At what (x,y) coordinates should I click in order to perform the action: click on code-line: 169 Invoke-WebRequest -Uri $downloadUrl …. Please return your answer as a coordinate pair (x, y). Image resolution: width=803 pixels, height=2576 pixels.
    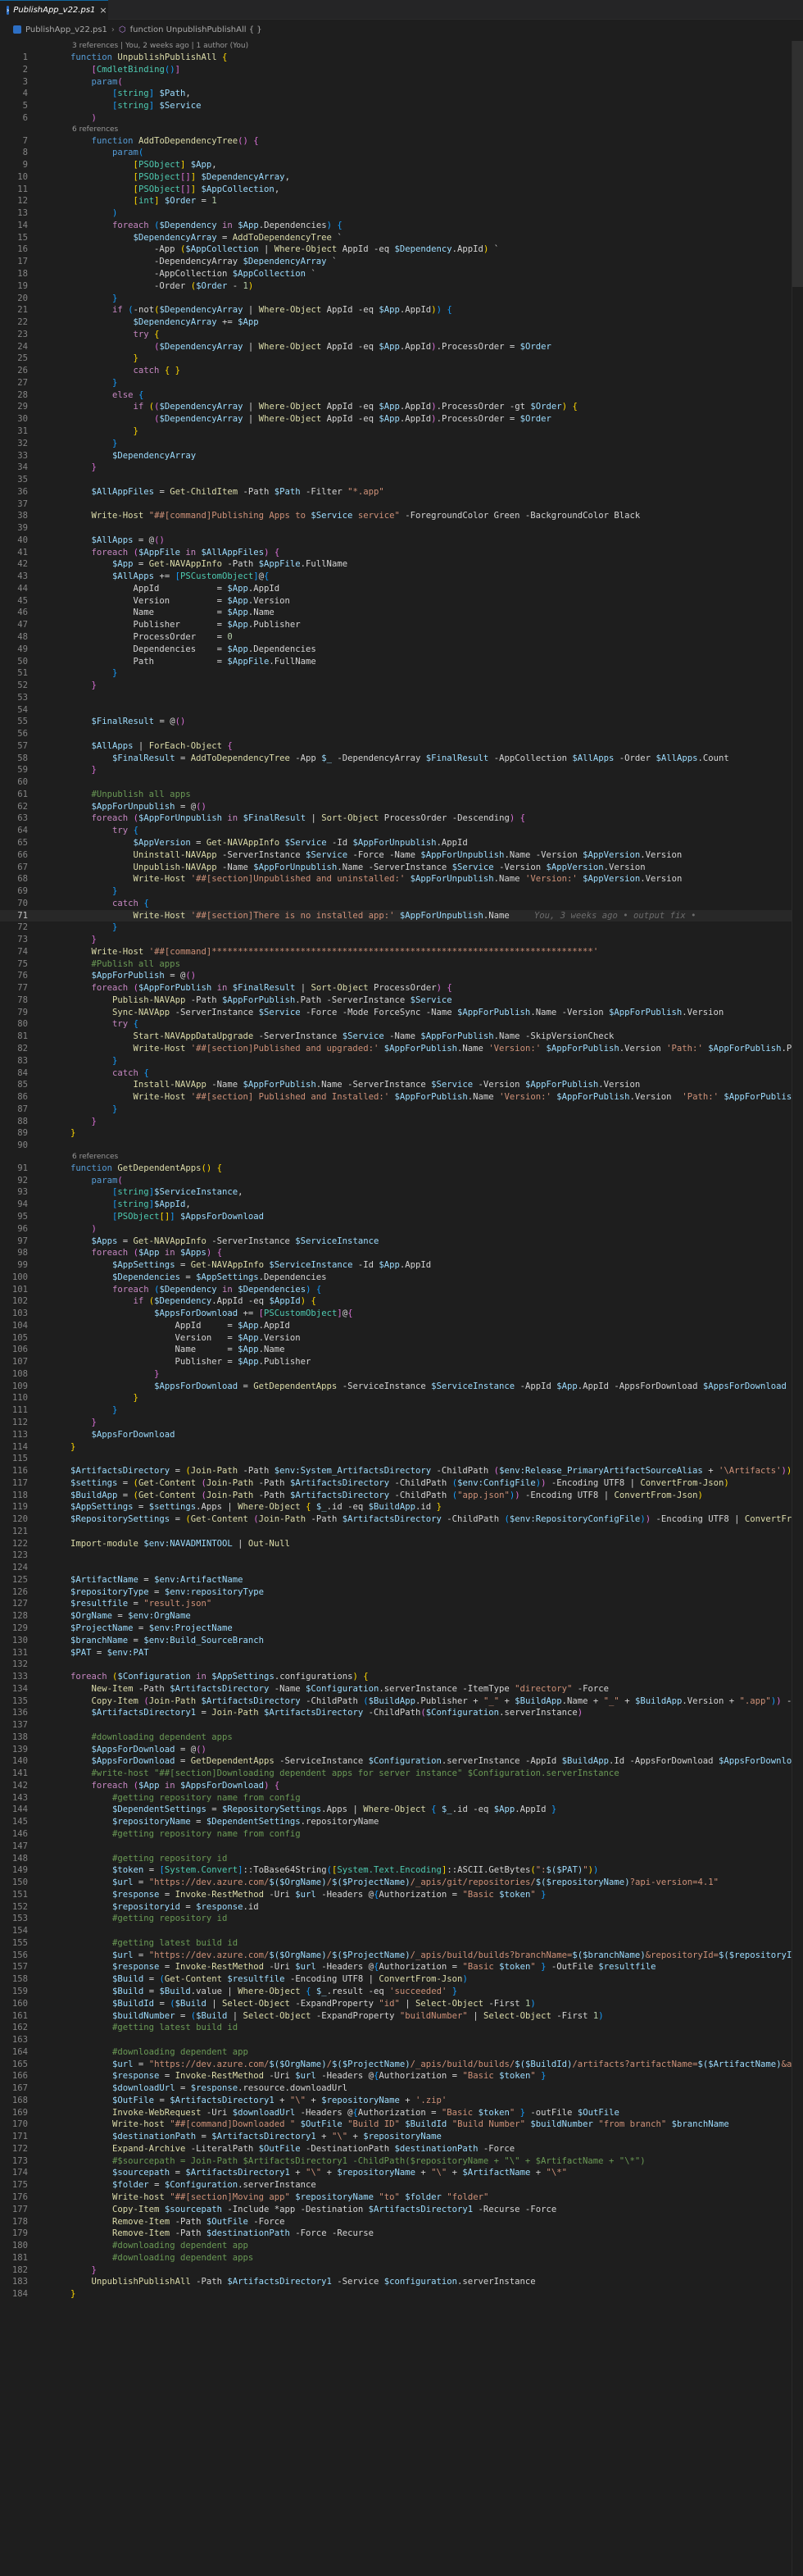
    Looking at the image, I should click on (401, 2113).